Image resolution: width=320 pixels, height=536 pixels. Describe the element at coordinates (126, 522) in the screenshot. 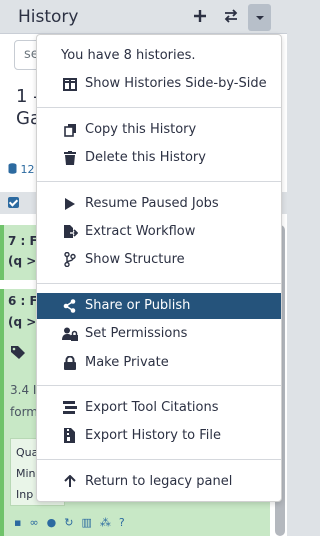

I see `help-icon: ?` at that location.